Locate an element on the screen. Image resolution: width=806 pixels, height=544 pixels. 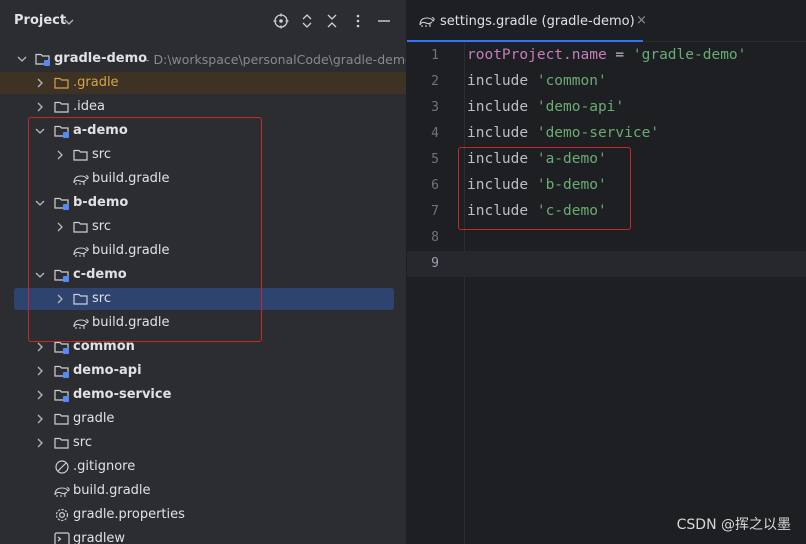
tree-item-label: demo-service is located at coordinates (122, 394).